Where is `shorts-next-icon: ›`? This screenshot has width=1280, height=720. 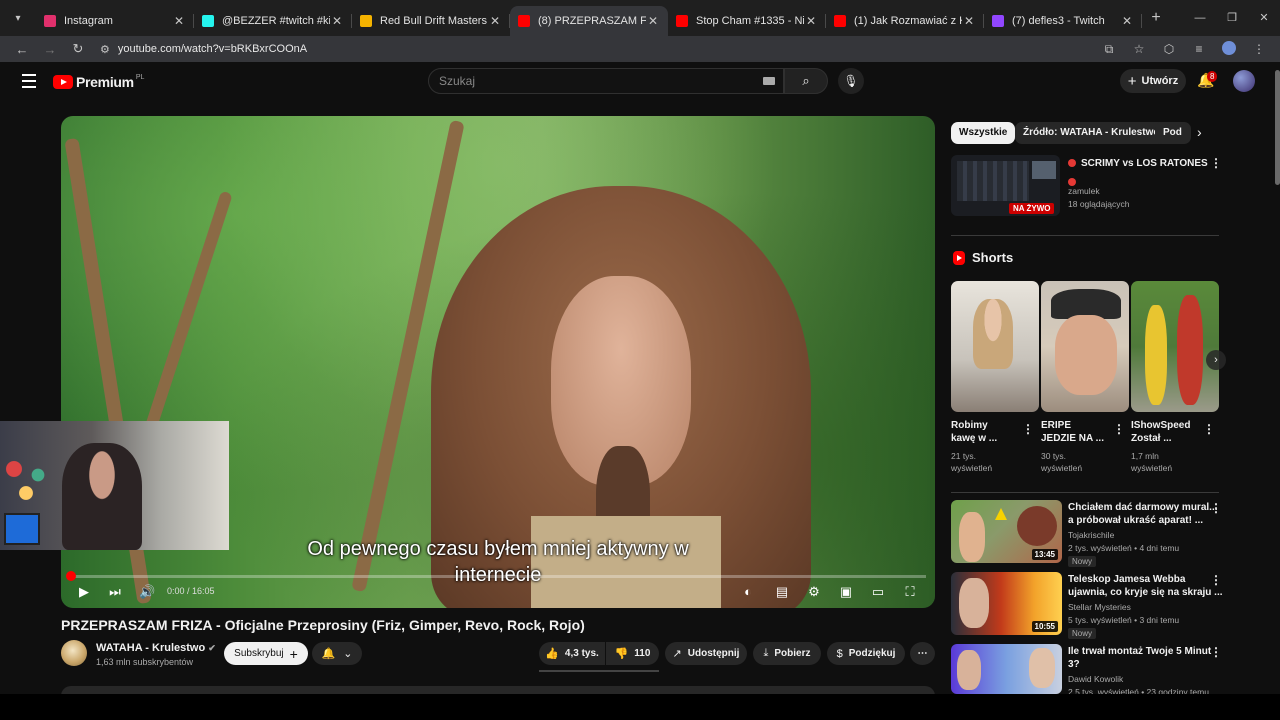
shorts-next-icon: › is located at coordinates (1216, 360).